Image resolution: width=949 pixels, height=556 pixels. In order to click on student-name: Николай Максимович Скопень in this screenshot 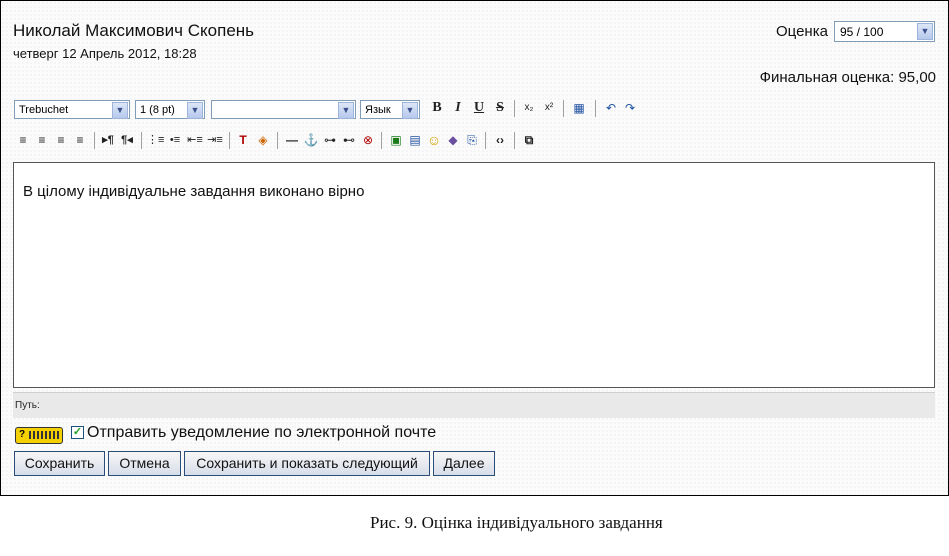, I will do `click(134, 30)`.